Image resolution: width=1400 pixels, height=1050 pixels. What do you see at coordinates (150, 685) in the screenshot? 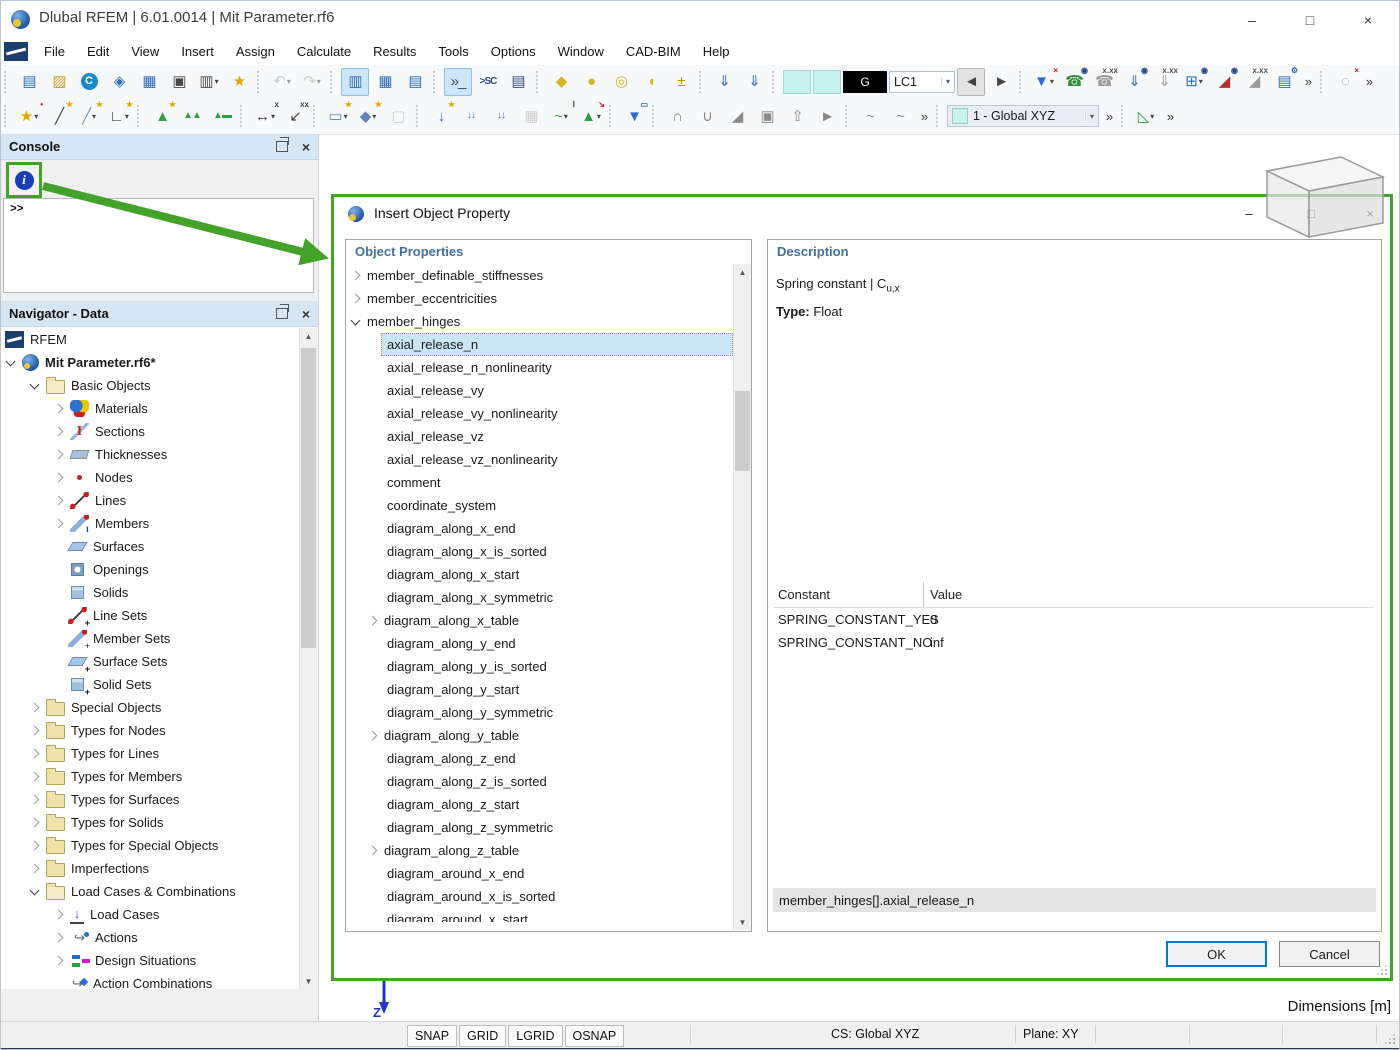
I see `tree-item-solid-sets: Solid Sets` at bounding box center [150, 685].